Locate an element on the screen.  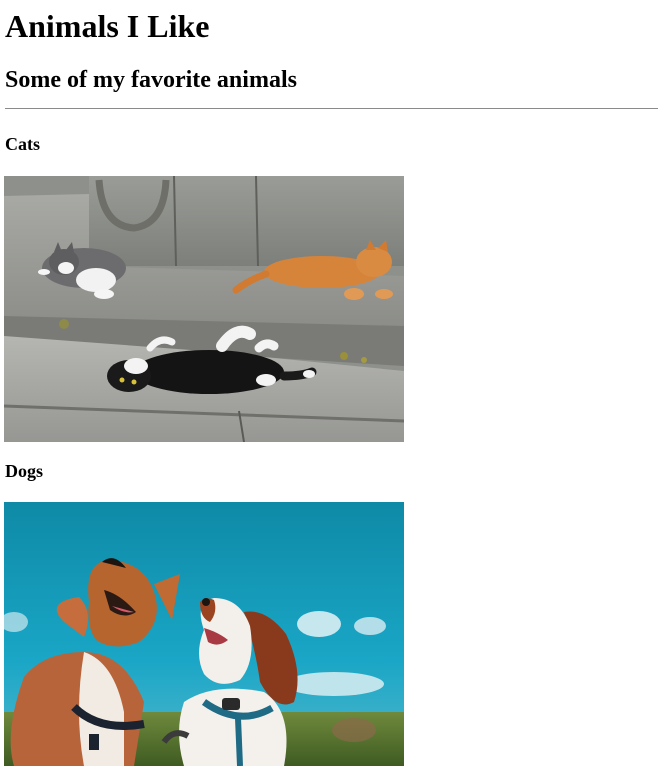
divider is located at coordinates (331, 108).